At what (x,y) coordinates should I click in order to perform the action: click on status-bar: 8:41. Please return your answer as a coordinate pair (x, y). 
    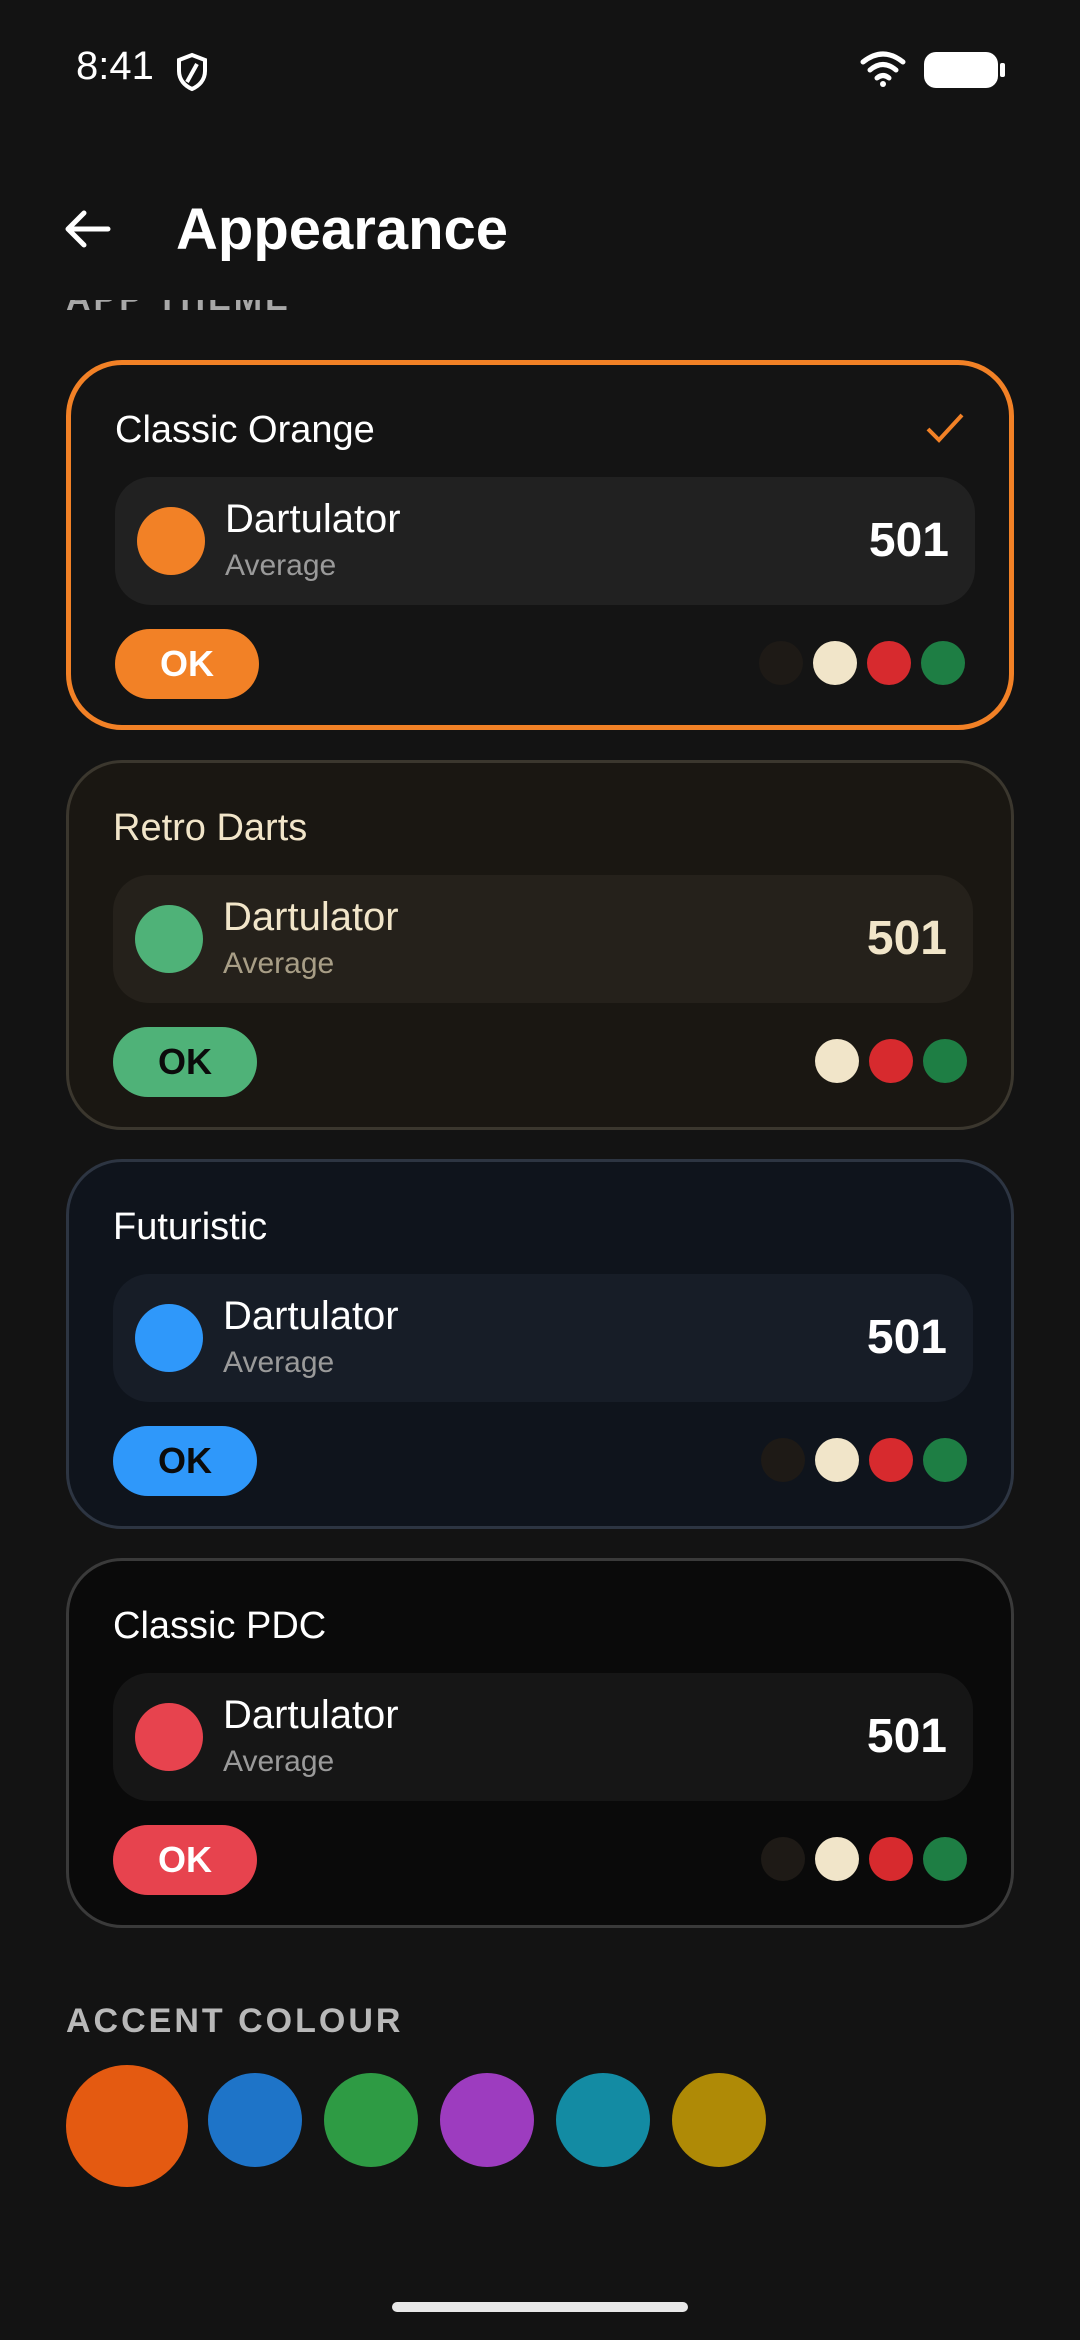
    Looking at the image, I should click on (540, 70).